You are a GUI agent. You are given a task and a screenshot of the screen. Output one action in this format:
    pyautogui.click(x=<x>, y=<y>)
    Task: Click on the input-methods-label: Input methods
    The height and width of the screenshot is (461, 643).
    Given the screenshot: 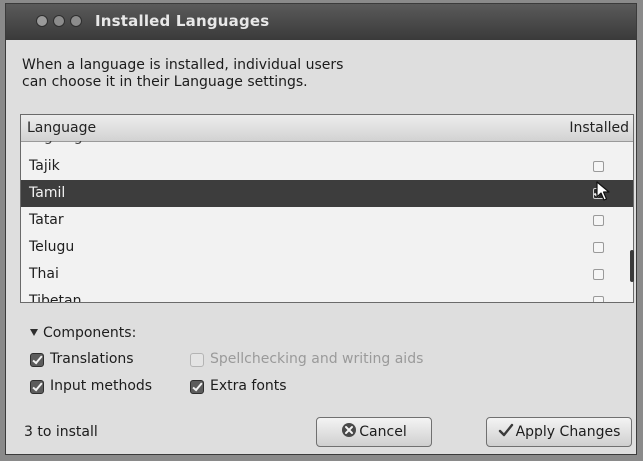 What is the action you would take?
    pyautogui.click(x=101, y=386)
    